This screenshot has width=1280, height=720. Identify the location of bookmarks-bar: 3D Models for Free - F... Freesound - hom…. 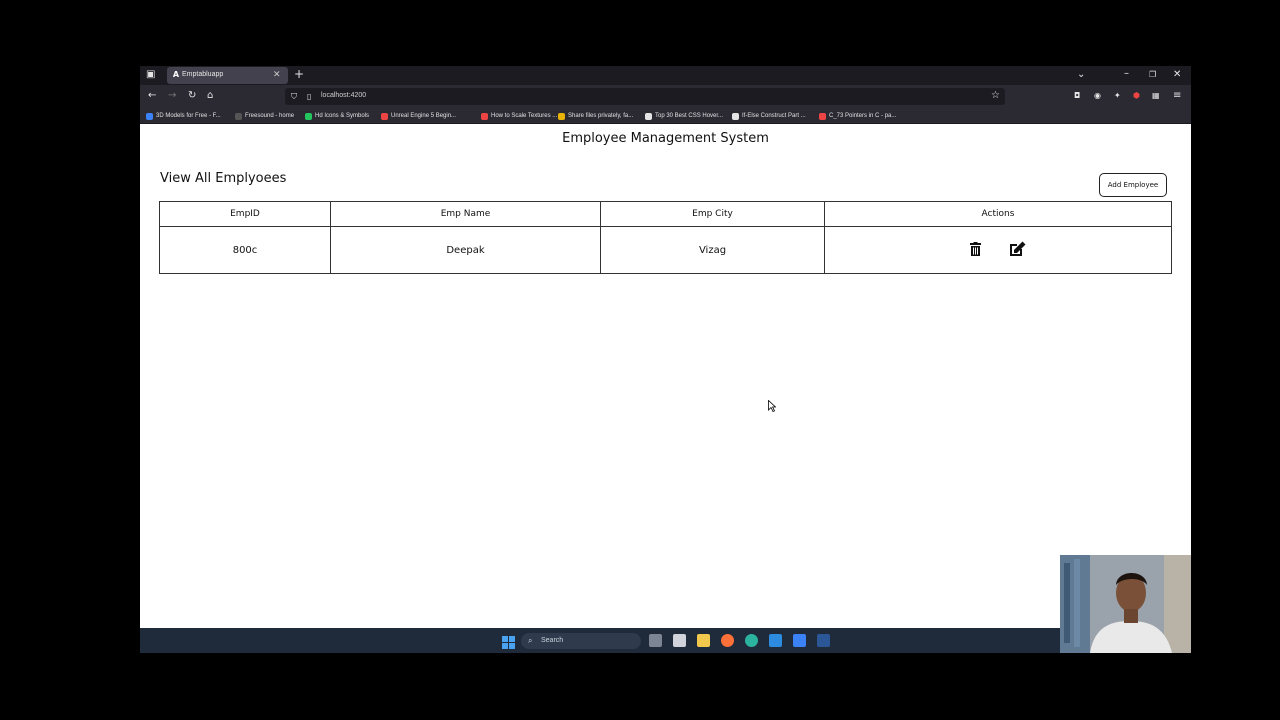
(665, 116).